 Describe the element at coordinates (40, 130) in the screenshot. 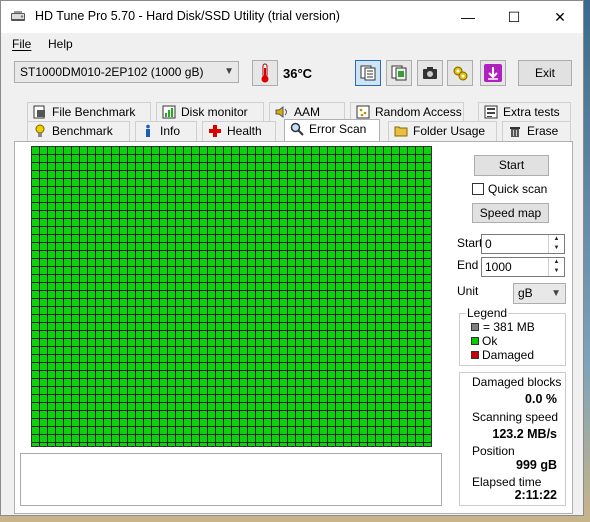

I see `benchmark-bulb-icon` at that location.